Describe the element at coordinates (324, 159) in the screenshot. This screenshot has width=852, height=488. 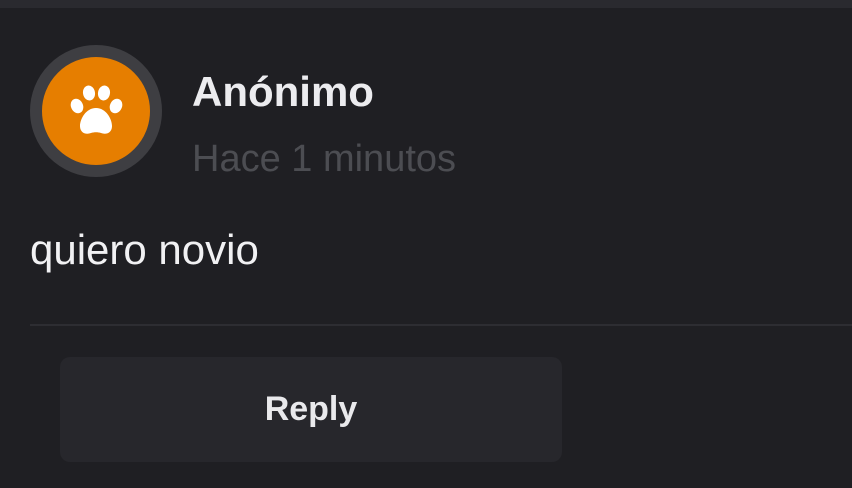
I see `comment-timestamp: Hace 1 minutos` at that location.